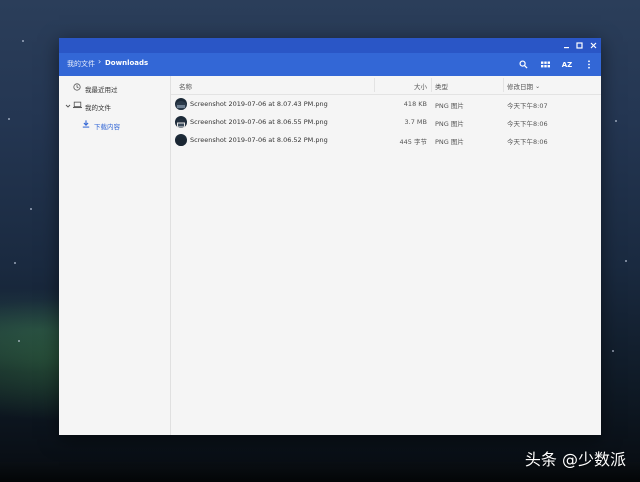 The image size is (640, 482). I want to click on column-header-date-label: 修改日期, so click(520, 87).